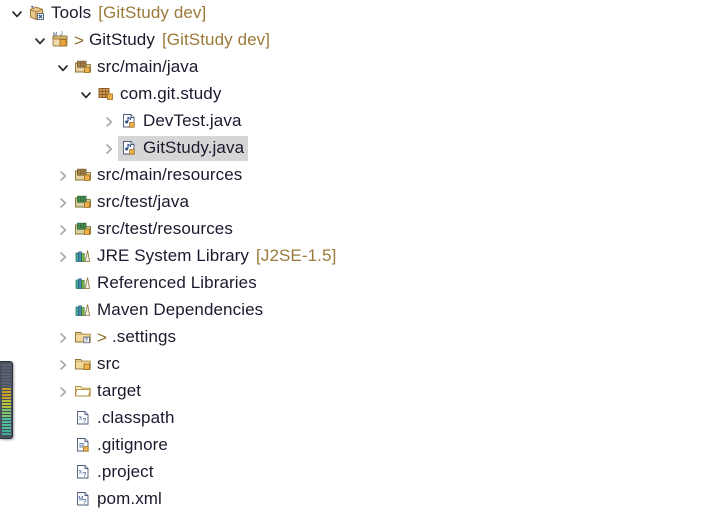 This screenshot has height=513, width=709. I want to click on tree-item: Referenced Libraries, so click(166, 283).